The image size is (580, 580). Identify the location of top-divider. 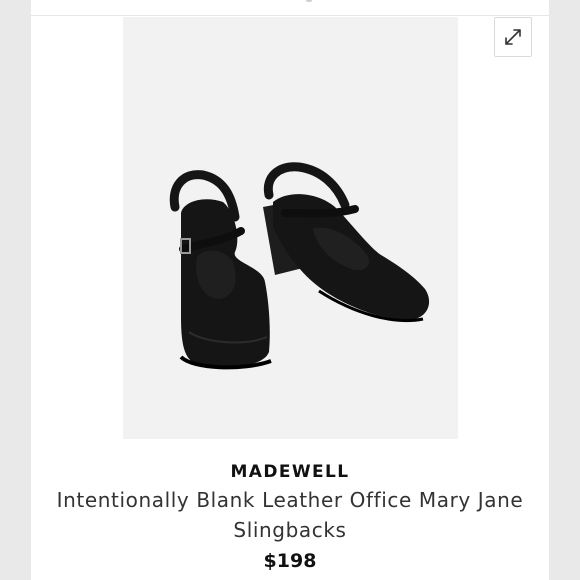
(290, 15).